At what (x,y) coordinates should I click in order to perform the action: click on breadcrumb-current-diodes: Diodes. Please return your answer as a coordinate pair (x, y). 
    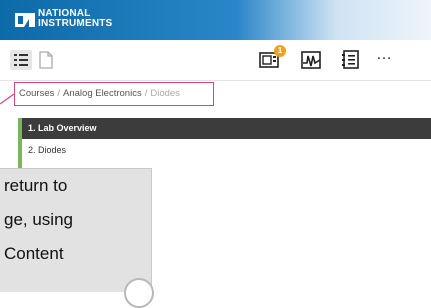
    Looking at the image, I should click on (165, 93).